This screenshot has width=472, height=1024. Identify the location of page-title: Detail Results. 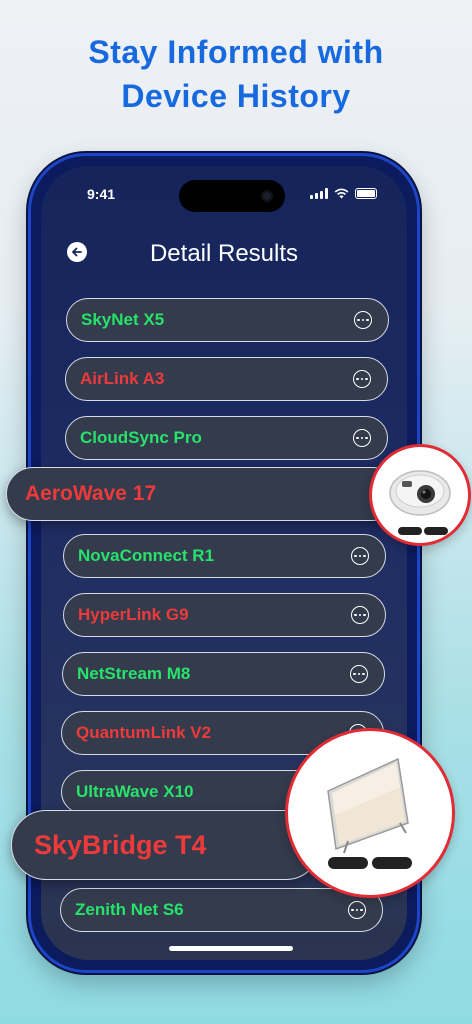
(224, 253).